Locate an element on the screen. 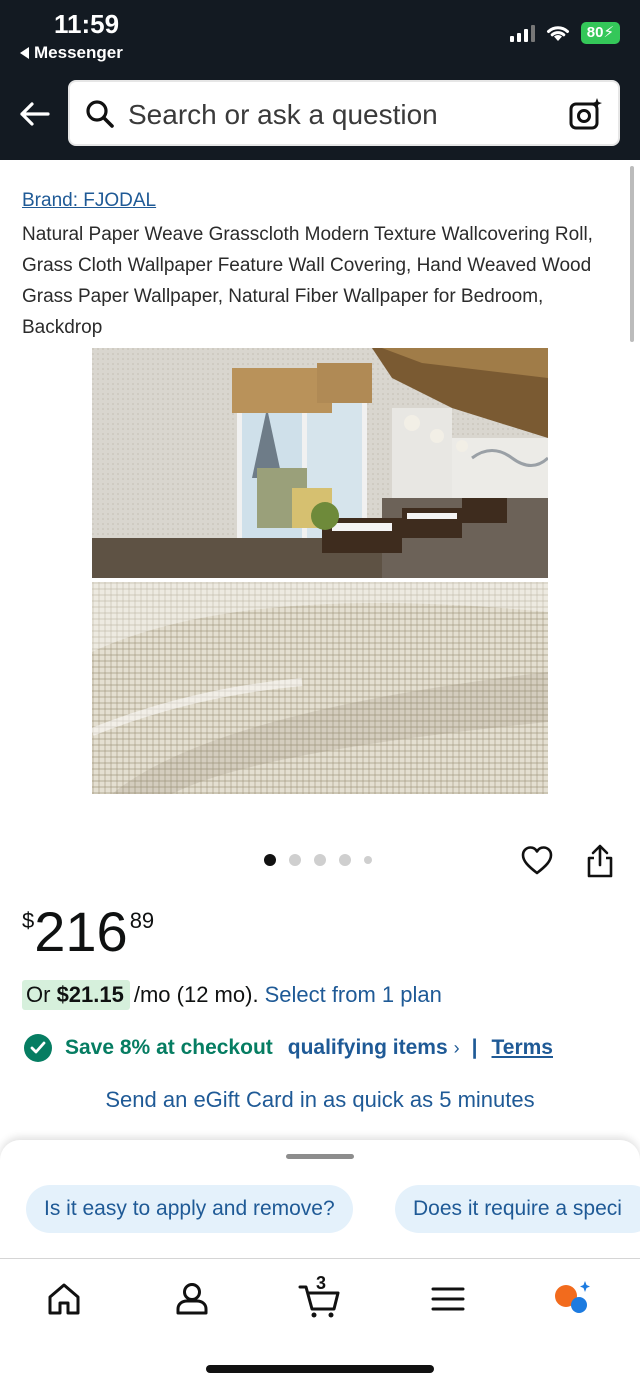 The width and height of the screenshot is (640, 1386). search-placeholder: Search or ask a question is located at coordinates (283, 115).